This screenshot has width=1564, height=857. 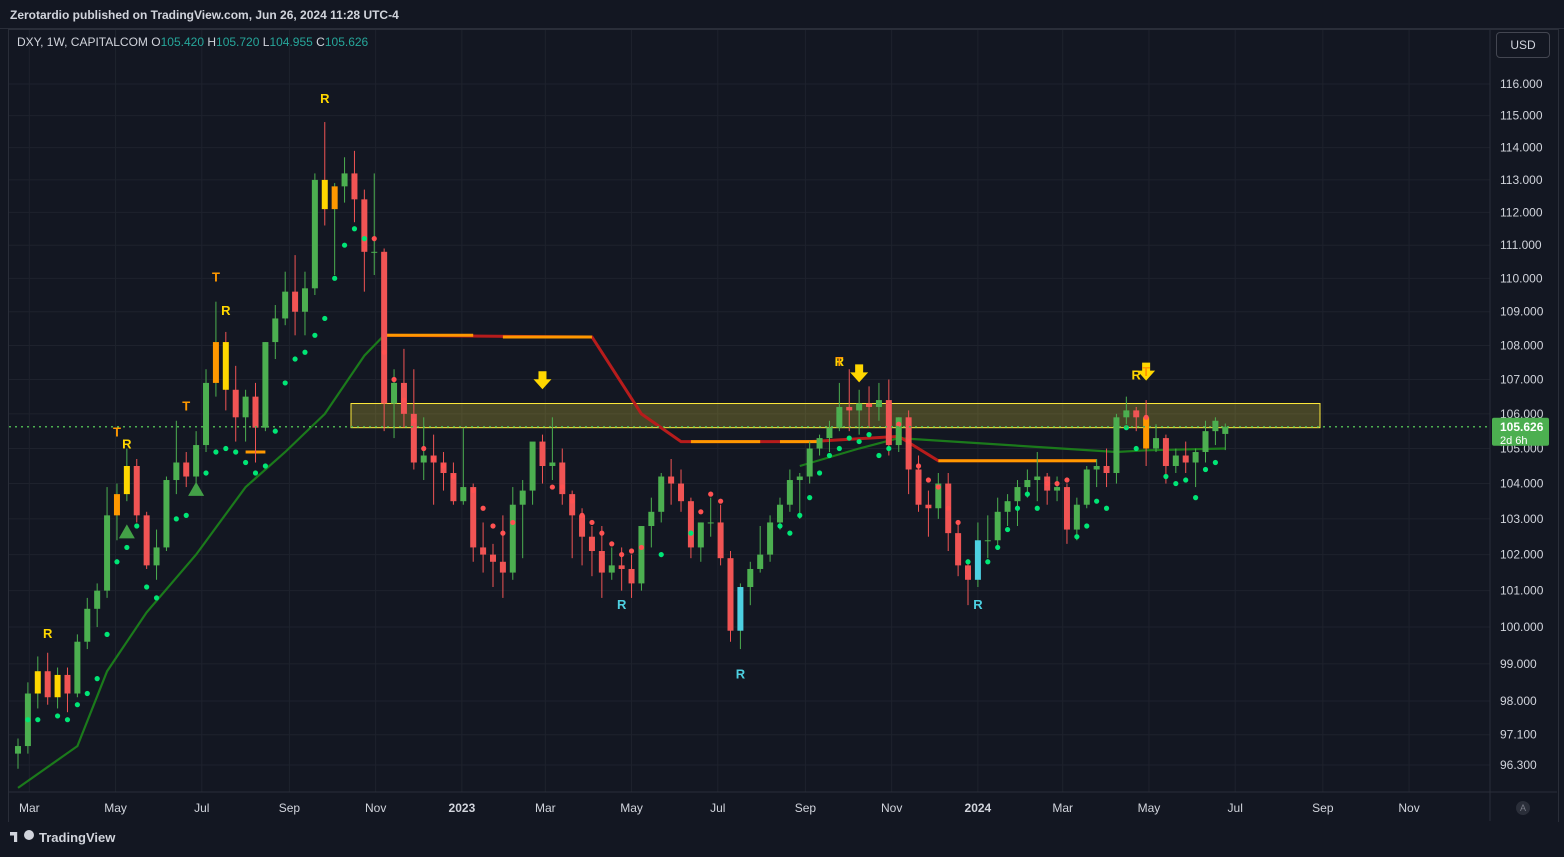 I want to click on footer-bar, so click(x=782, y=839).